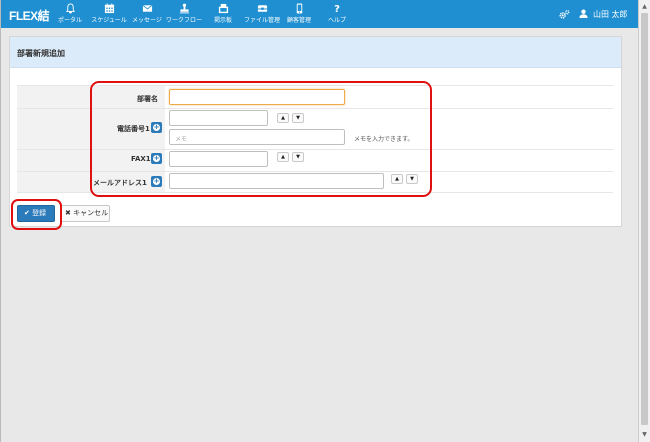 The width and height of the screenshot is (650, 442). I want to click on user-icon, so click(584, 14).